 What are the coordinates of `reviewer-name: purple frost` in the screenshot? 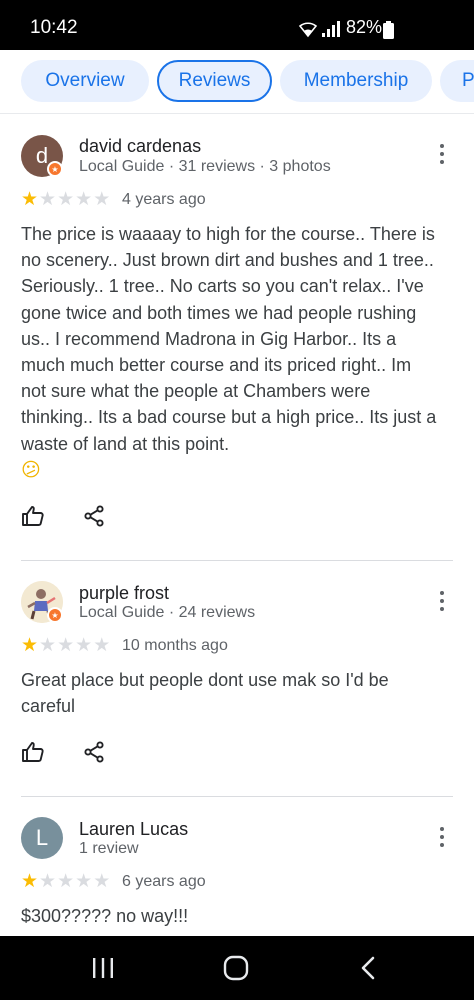 It's located at (124, 593).